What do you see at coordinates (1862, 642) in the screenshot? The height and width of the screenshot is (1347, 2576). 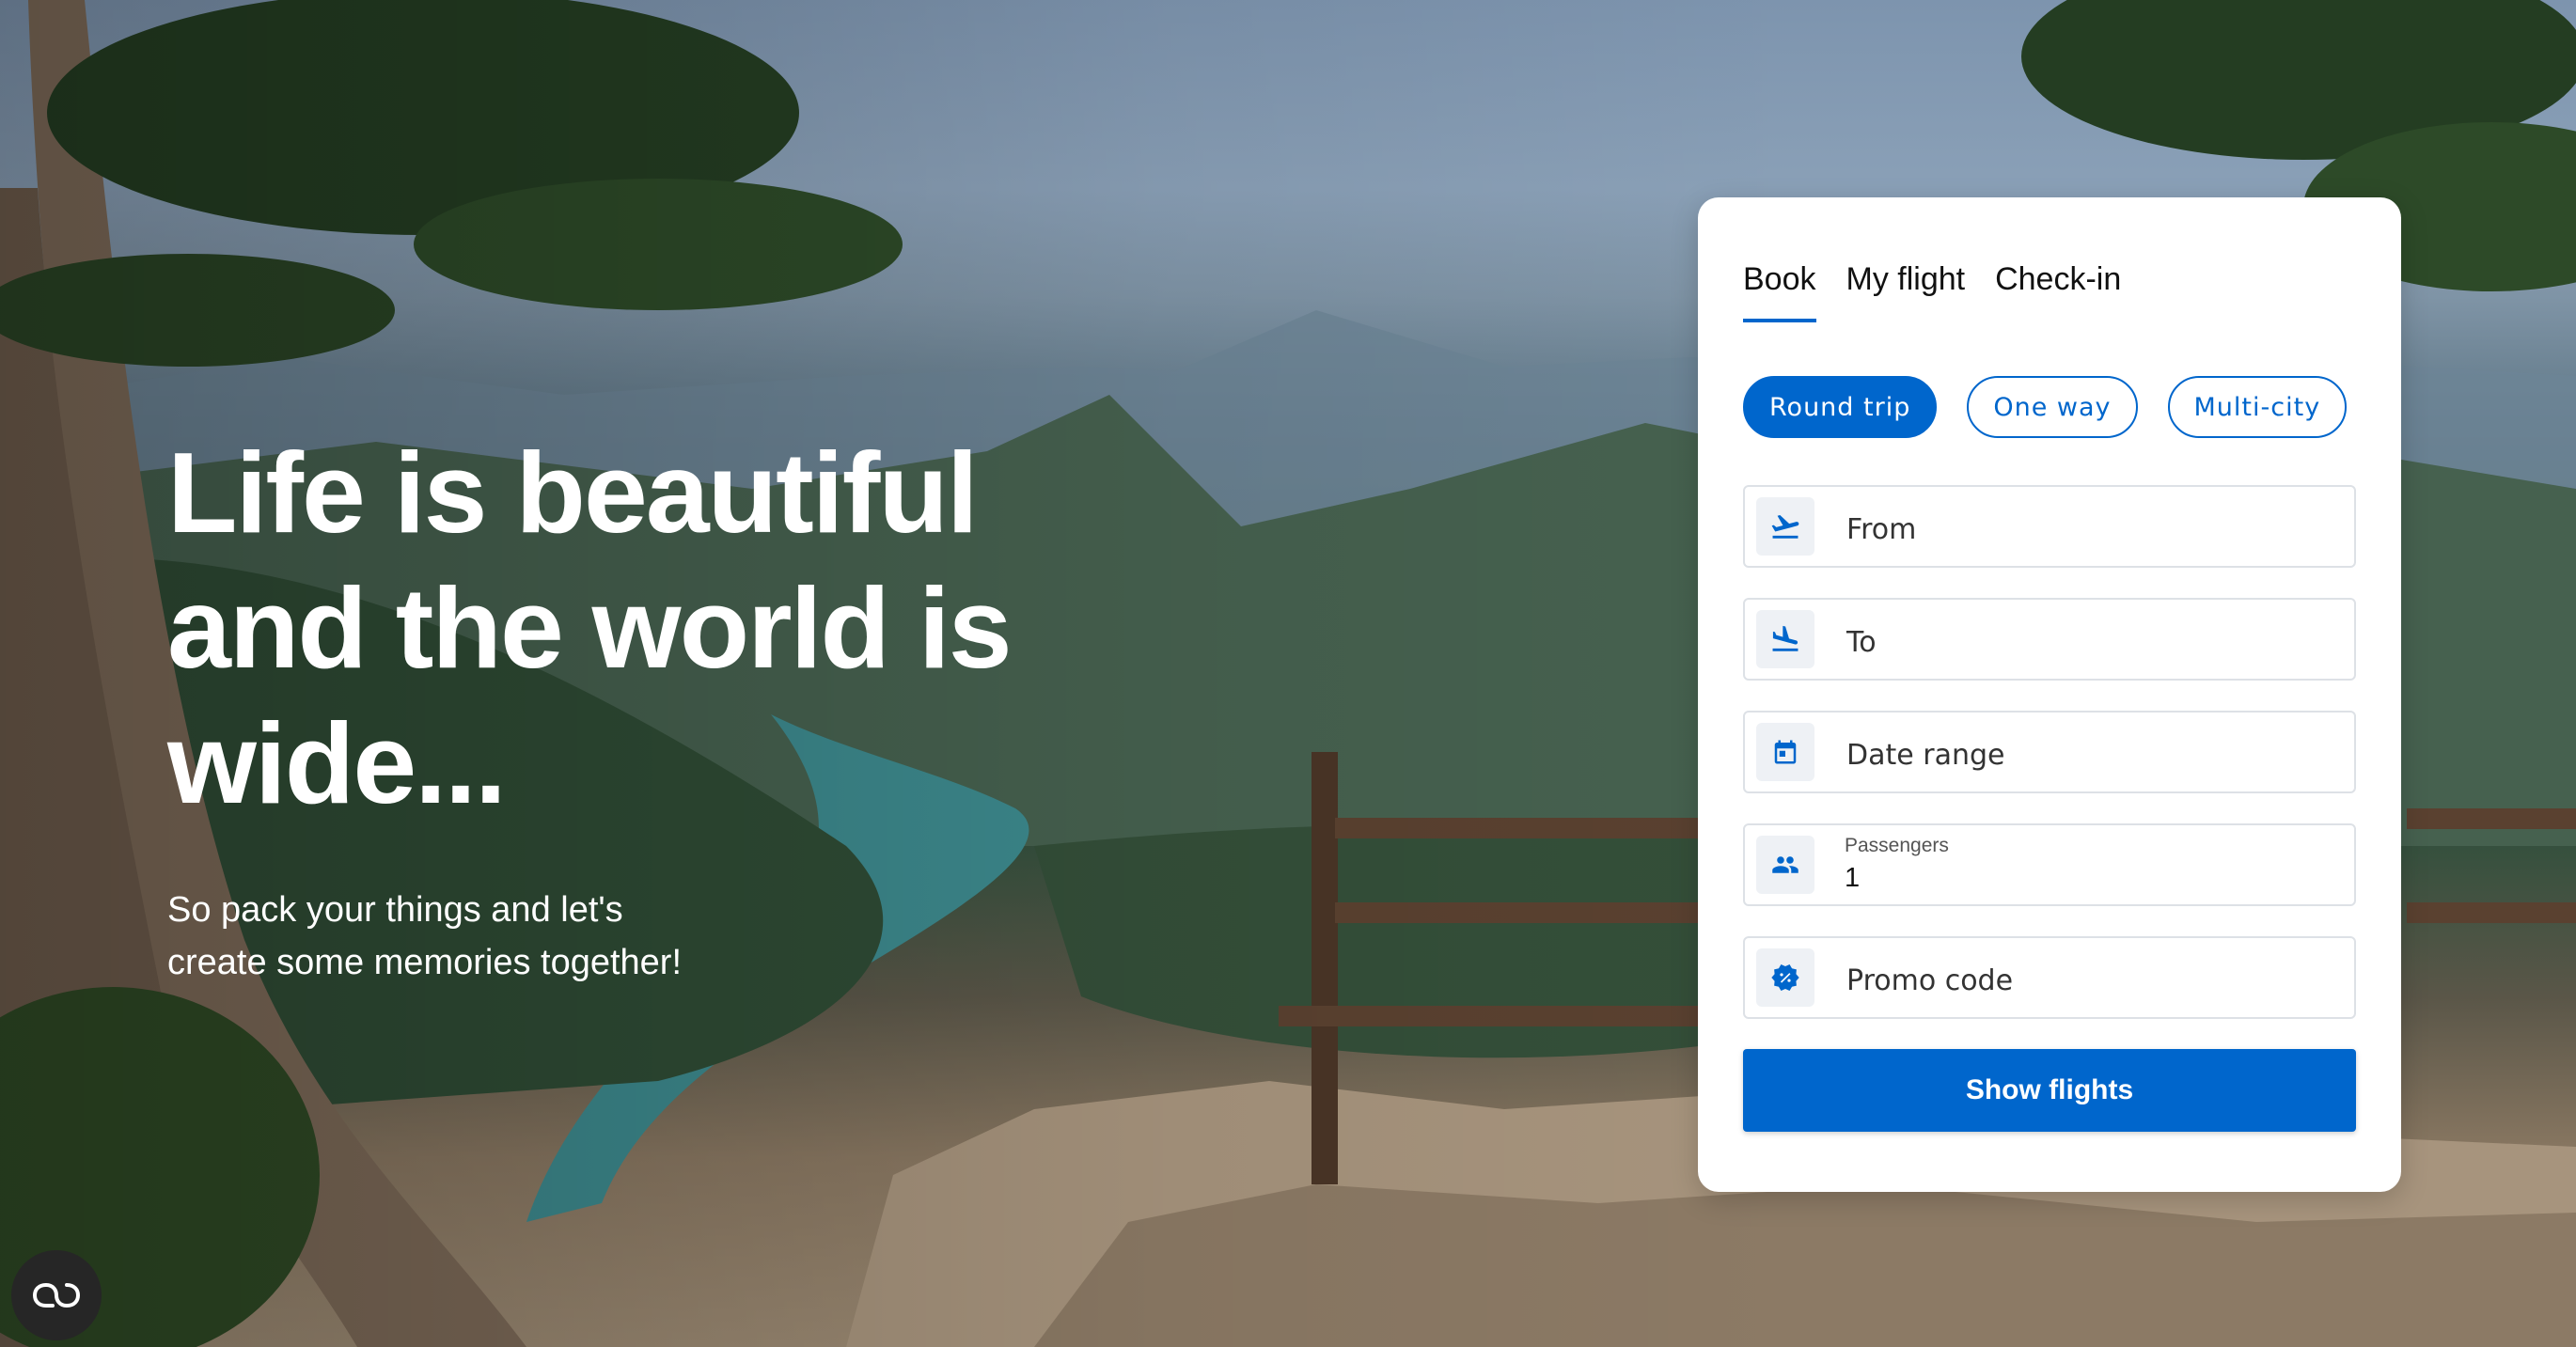 I see `to-placeholder: To` at bounding box center [1862, 642].